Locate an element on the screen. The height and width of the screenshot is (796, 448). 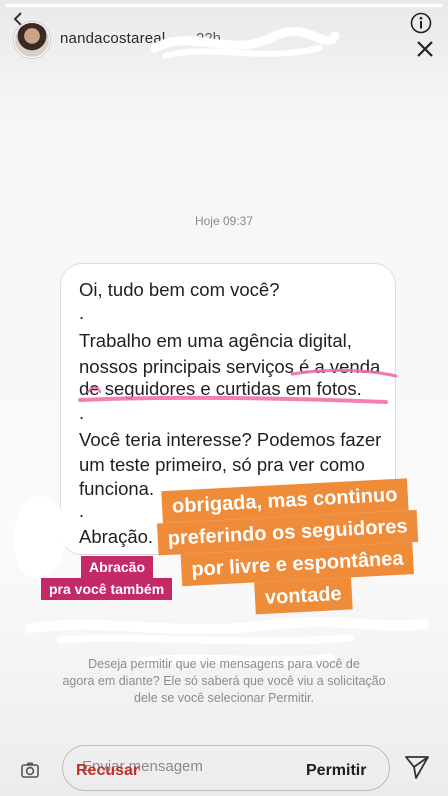
reply-bar: Enviar mensagem Recusar Permitir is located at coordinates (224, 768).